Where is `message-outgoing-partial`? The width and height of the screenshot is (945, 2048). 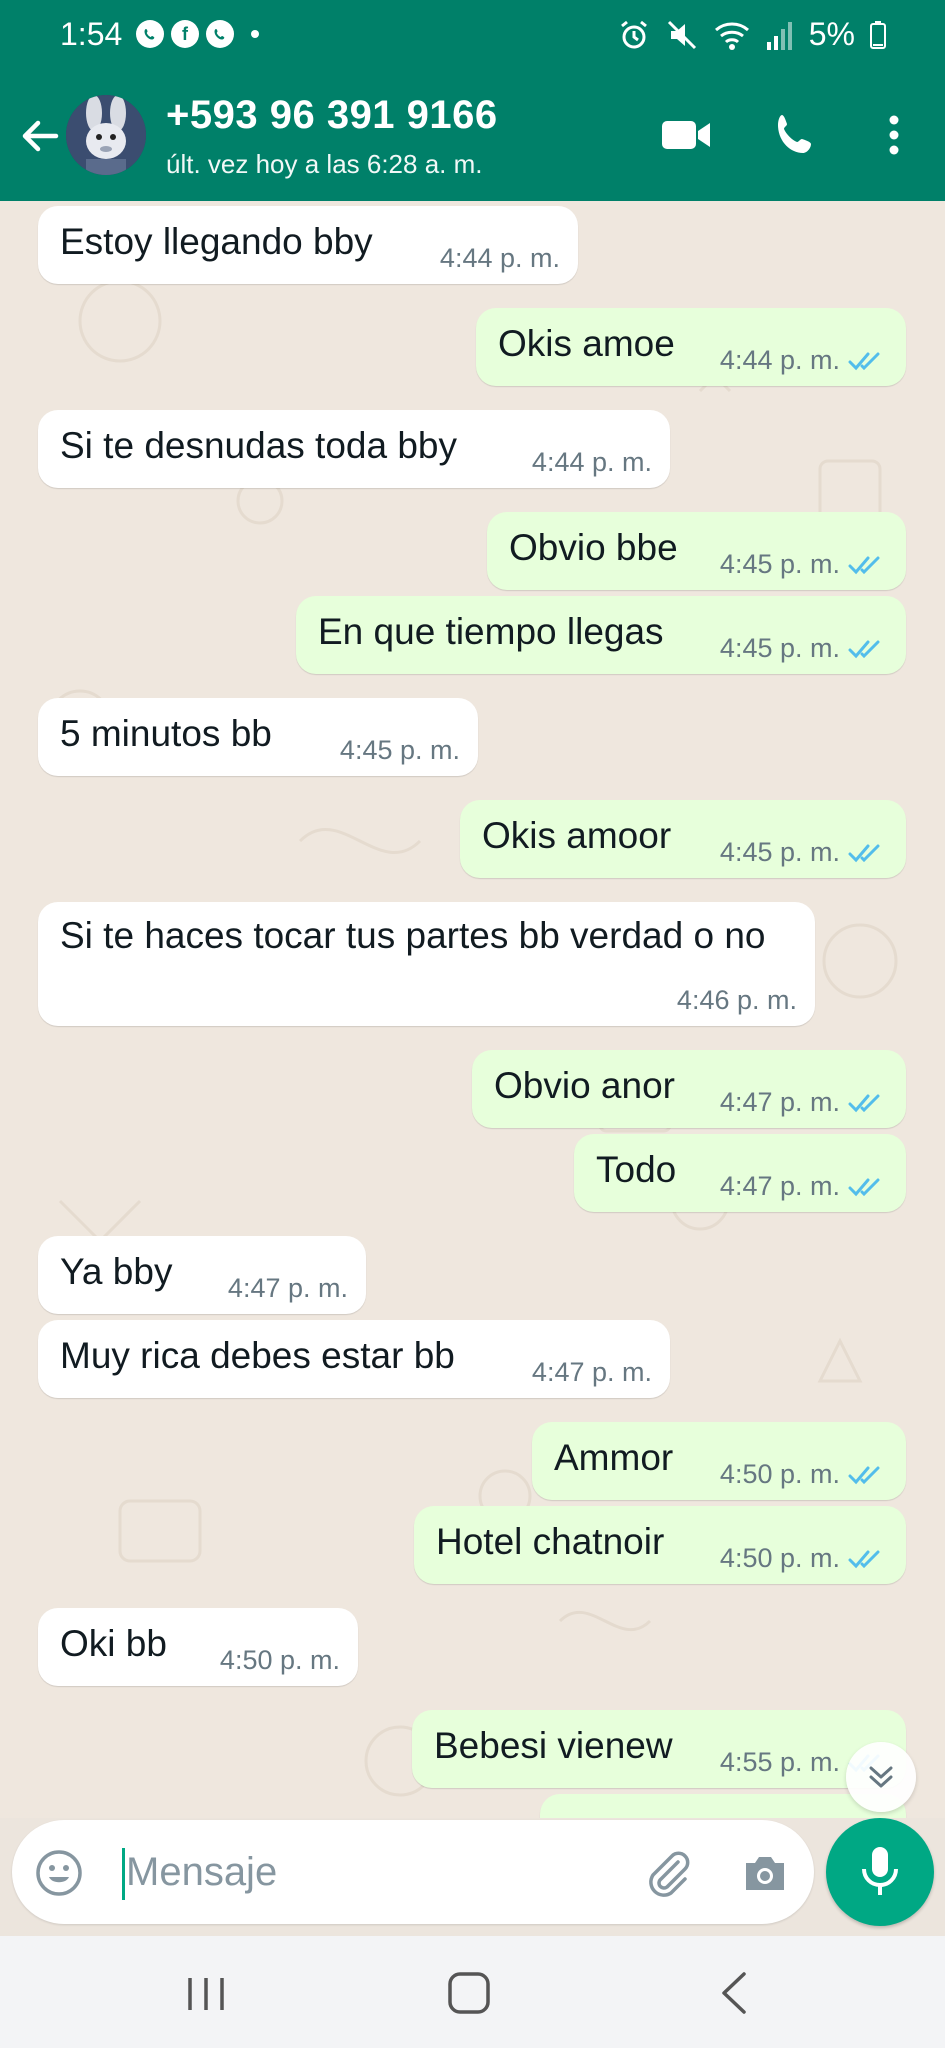 message-outgoing-partial is located at coordinates (723, 1806).